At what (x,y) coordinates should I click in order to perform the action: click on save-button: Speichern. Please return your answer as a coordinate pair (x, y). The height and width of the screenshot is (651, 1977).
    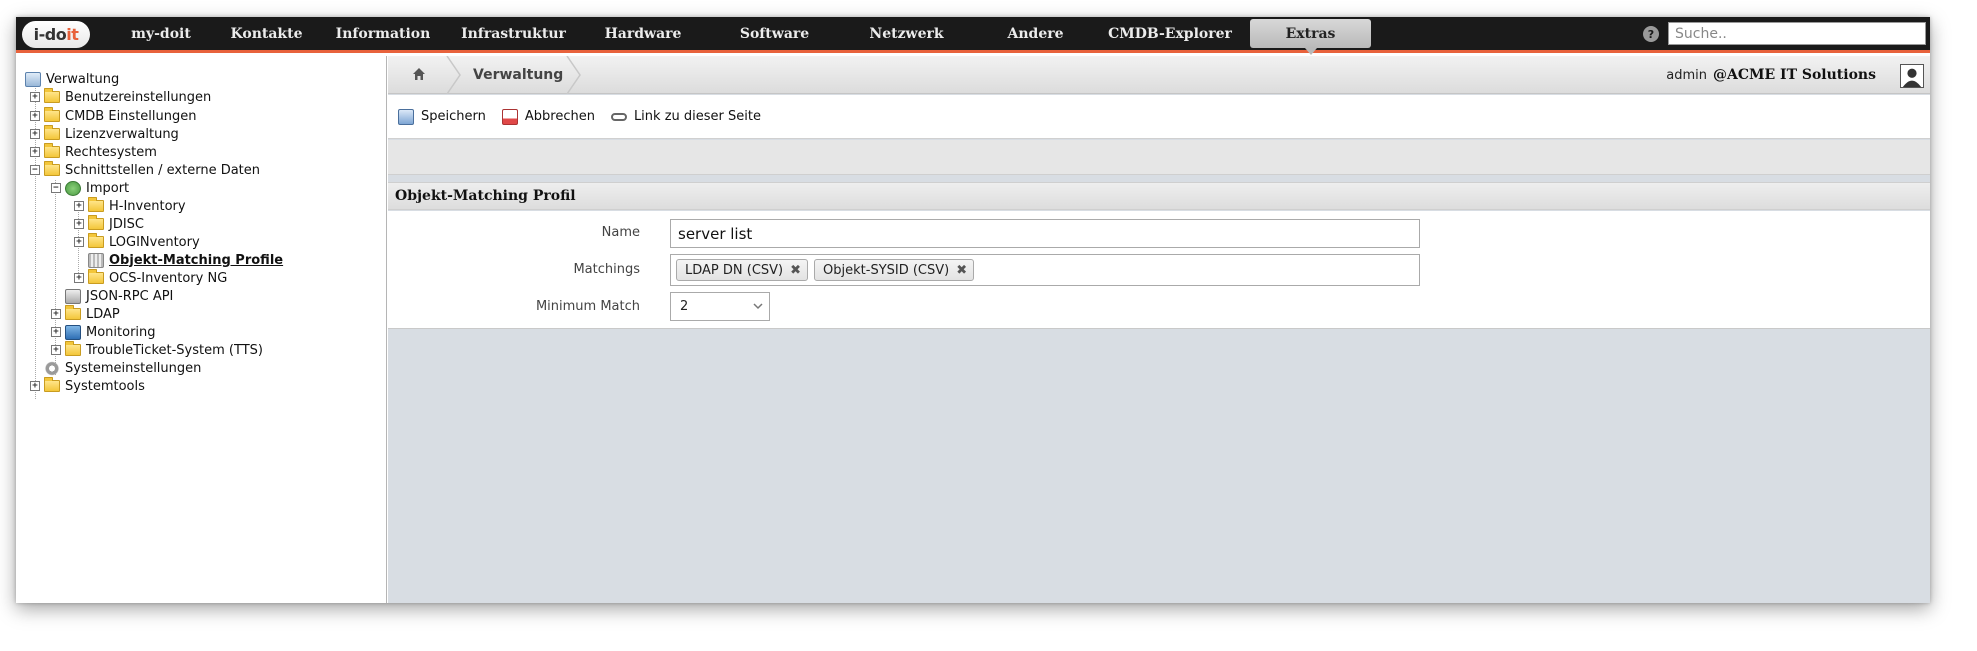
    Looking at the image, I should click on (442, 116).